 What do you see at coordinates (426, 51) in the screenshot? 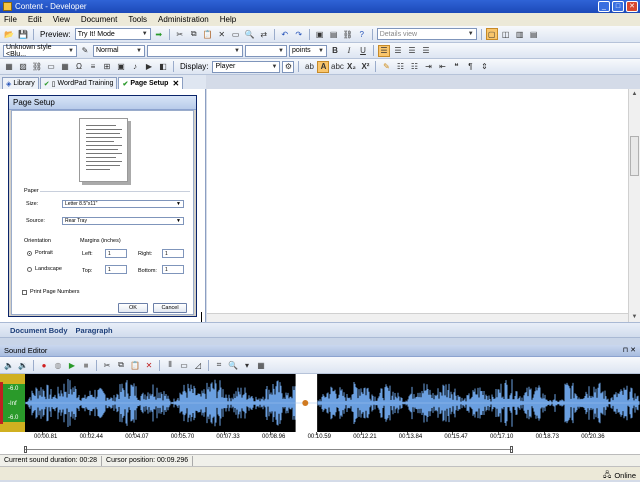
I see `align-justify-icon: ☰` at bounding box center [426, 51].